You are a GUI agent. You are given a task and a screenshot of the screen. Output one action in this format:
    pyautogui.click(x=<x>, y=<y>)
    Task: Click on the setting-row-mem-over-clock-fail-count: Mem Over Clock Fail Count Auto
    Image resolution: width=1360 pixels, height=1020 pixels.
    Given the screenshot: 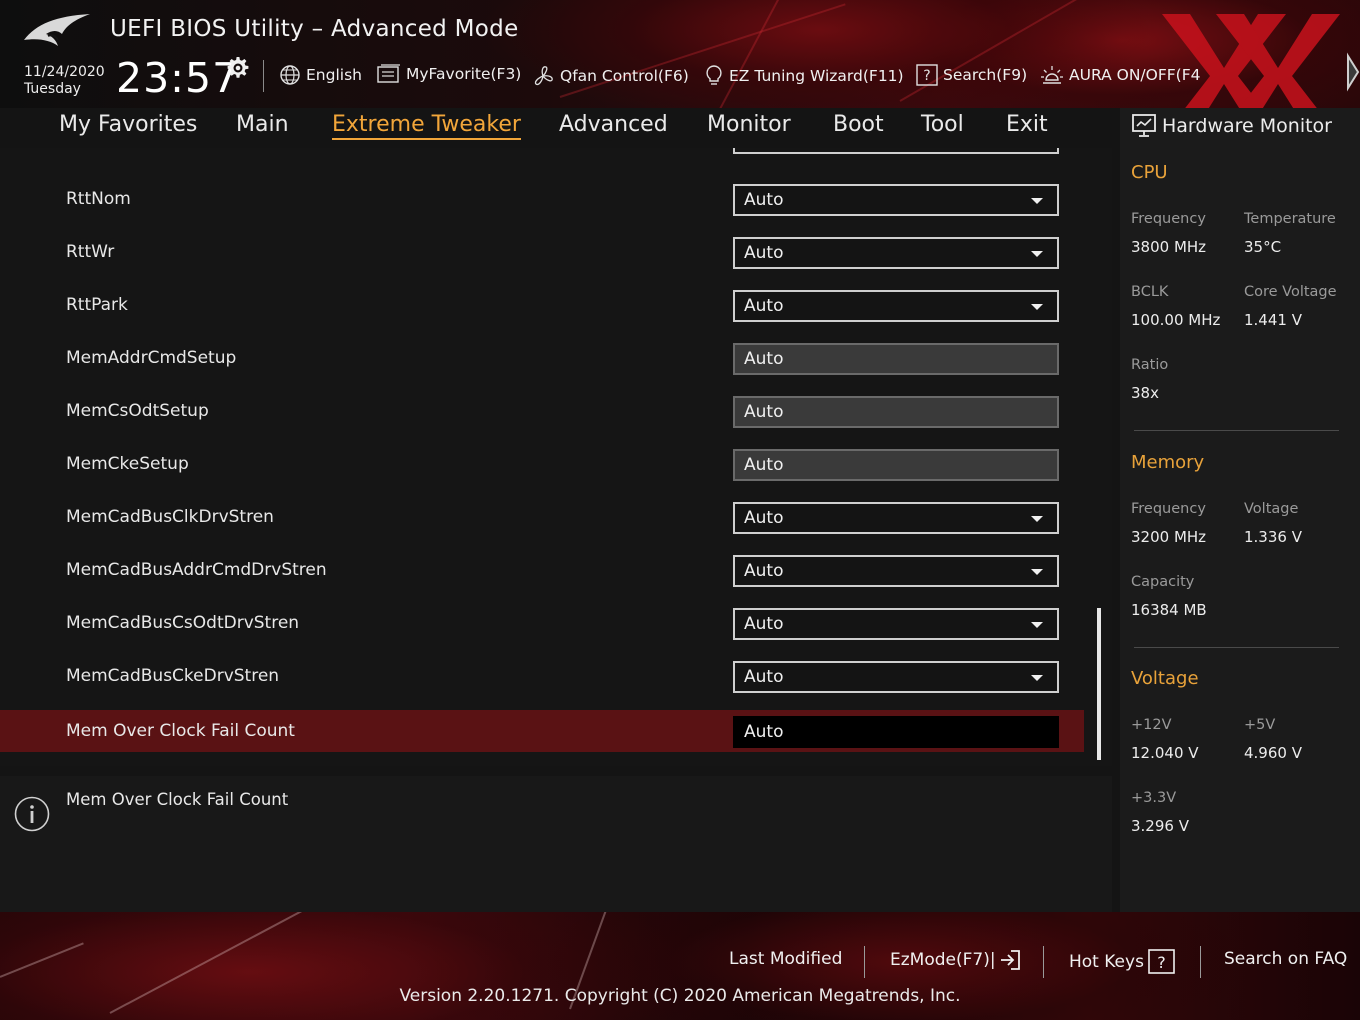 What is the action you would take?
    pyautogui.click(x=542, y=731)
    